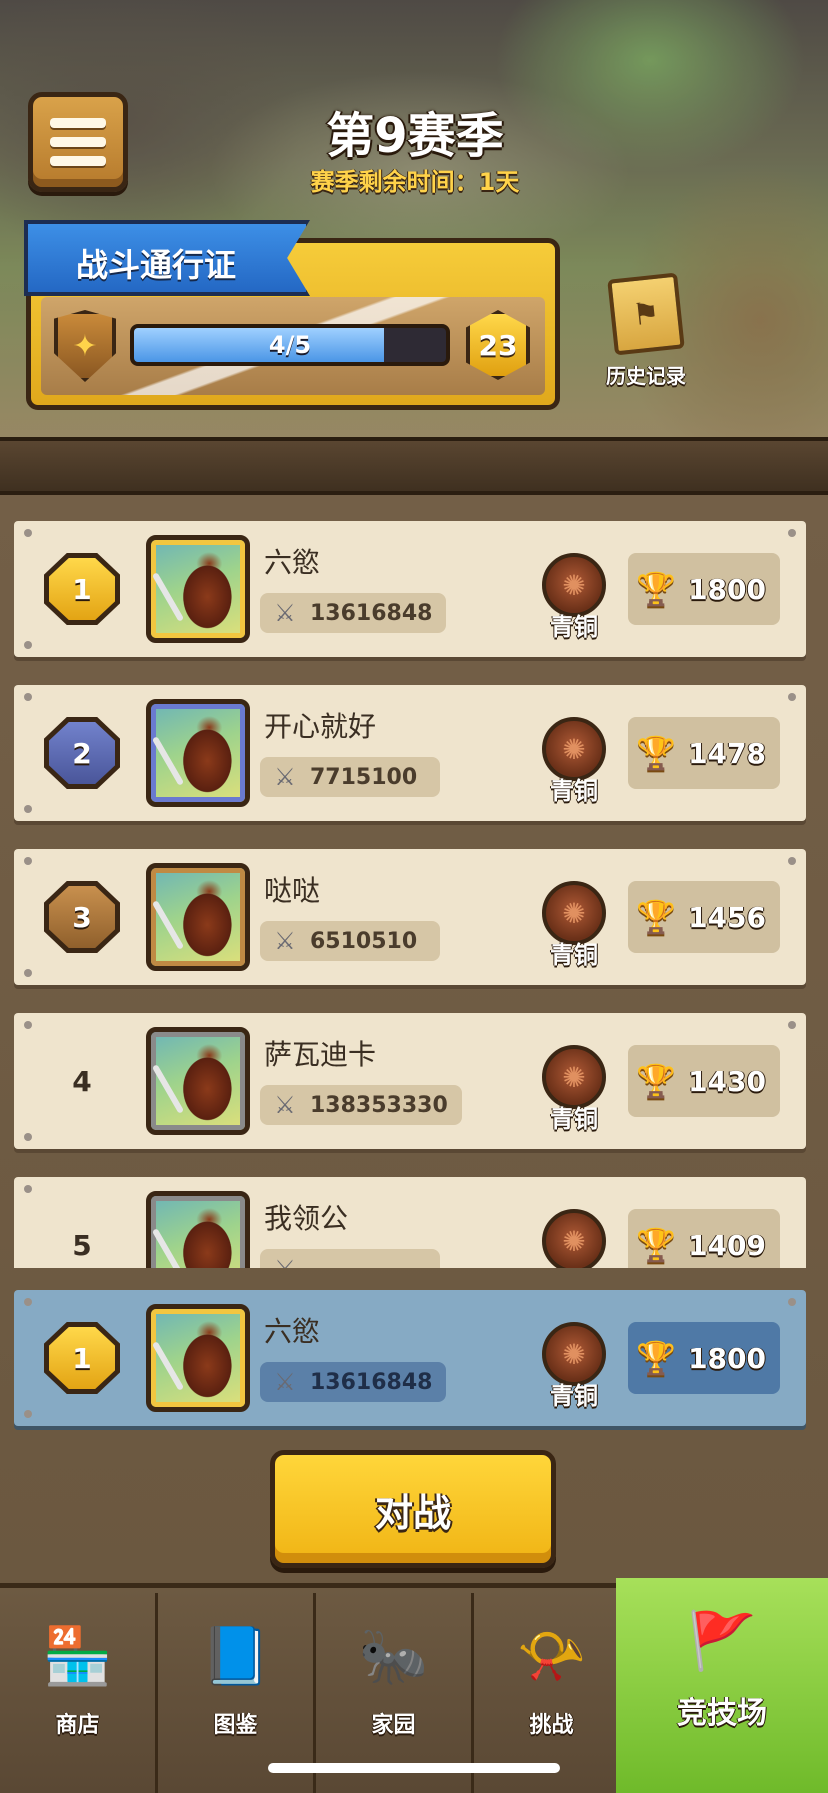 Image resolution: width=828 pixels, height=1793 pixels. Describe the element at coordinates (415, 136) in the screenshot. I see `season-title: 第9赛季` at that location.